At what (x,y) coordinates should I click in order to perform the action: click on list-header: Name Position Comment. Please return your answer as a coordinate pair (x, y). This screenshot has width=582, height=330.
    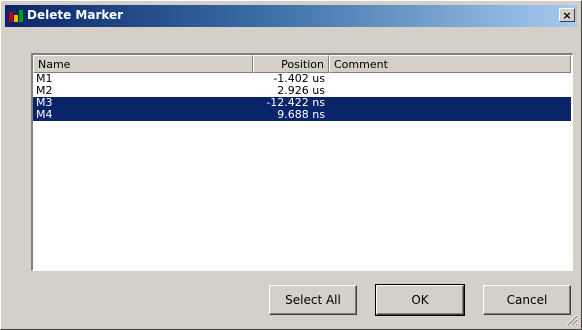
    Looking at the image, I should click on (302, 64).